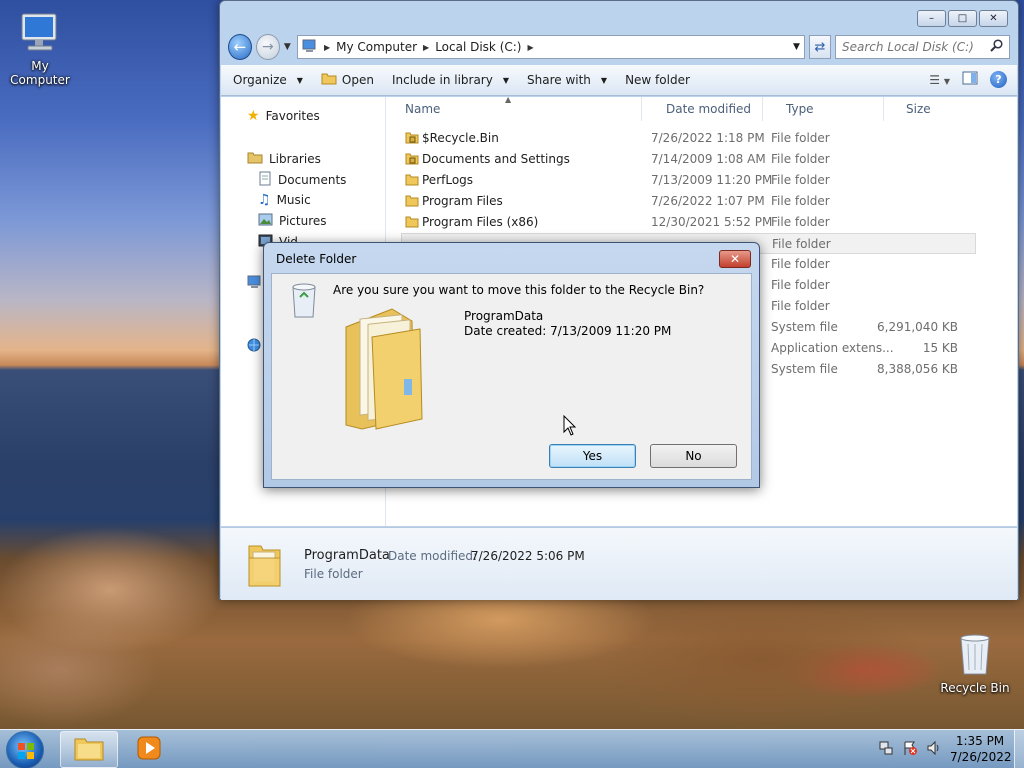  What do you see at coordinates (149, 749) in the screenshot?
I see `taskbar-media-player-button` at bounding box center [149, 749].